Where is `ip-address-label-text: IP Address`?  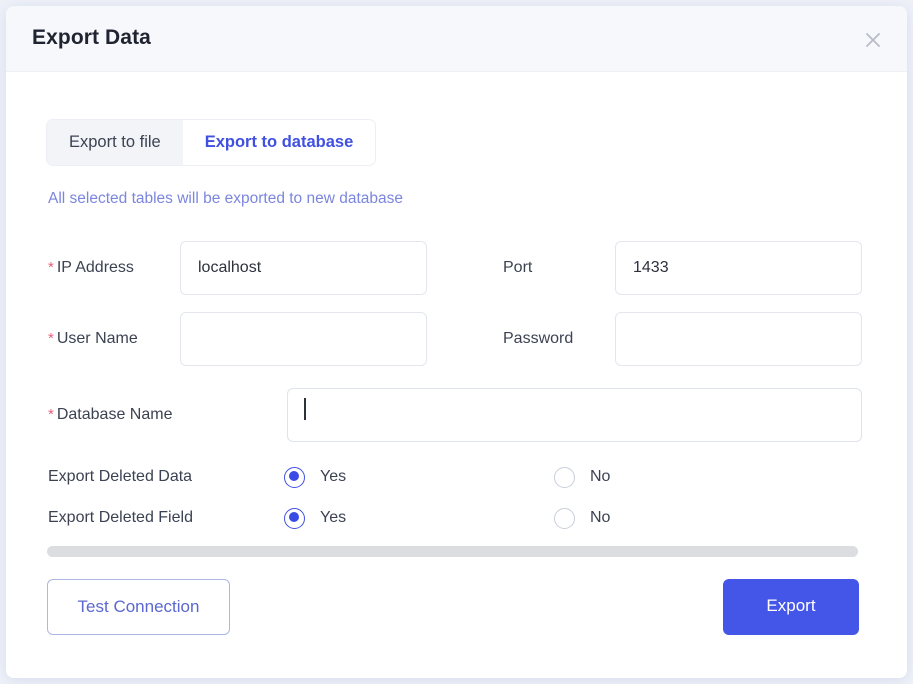 ip-address-label-text: IP Address is located at coordinates (95, 267).